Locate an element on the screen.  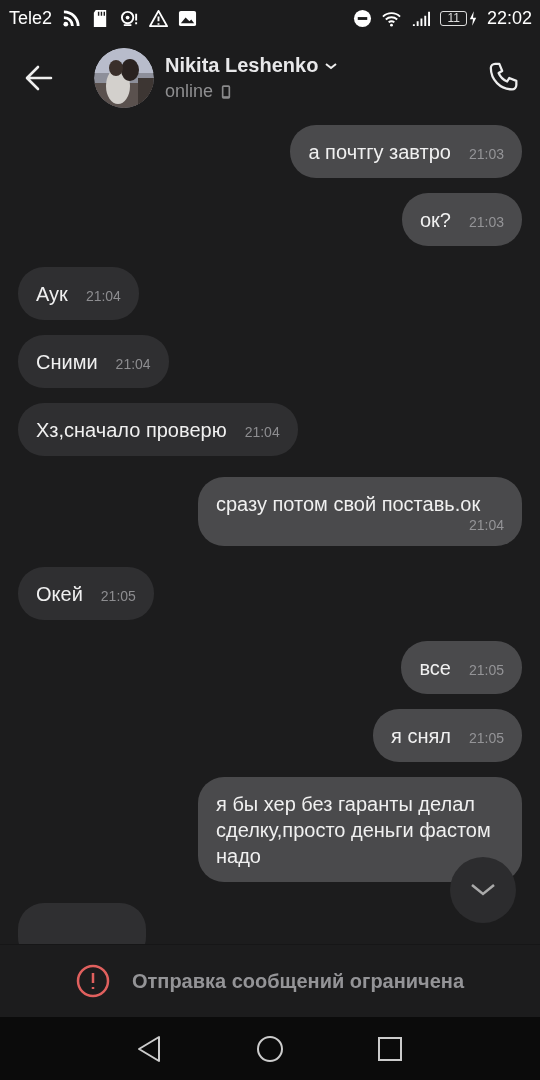
message-bubble: я снял 21:05 is located at coordinates (447, 735).